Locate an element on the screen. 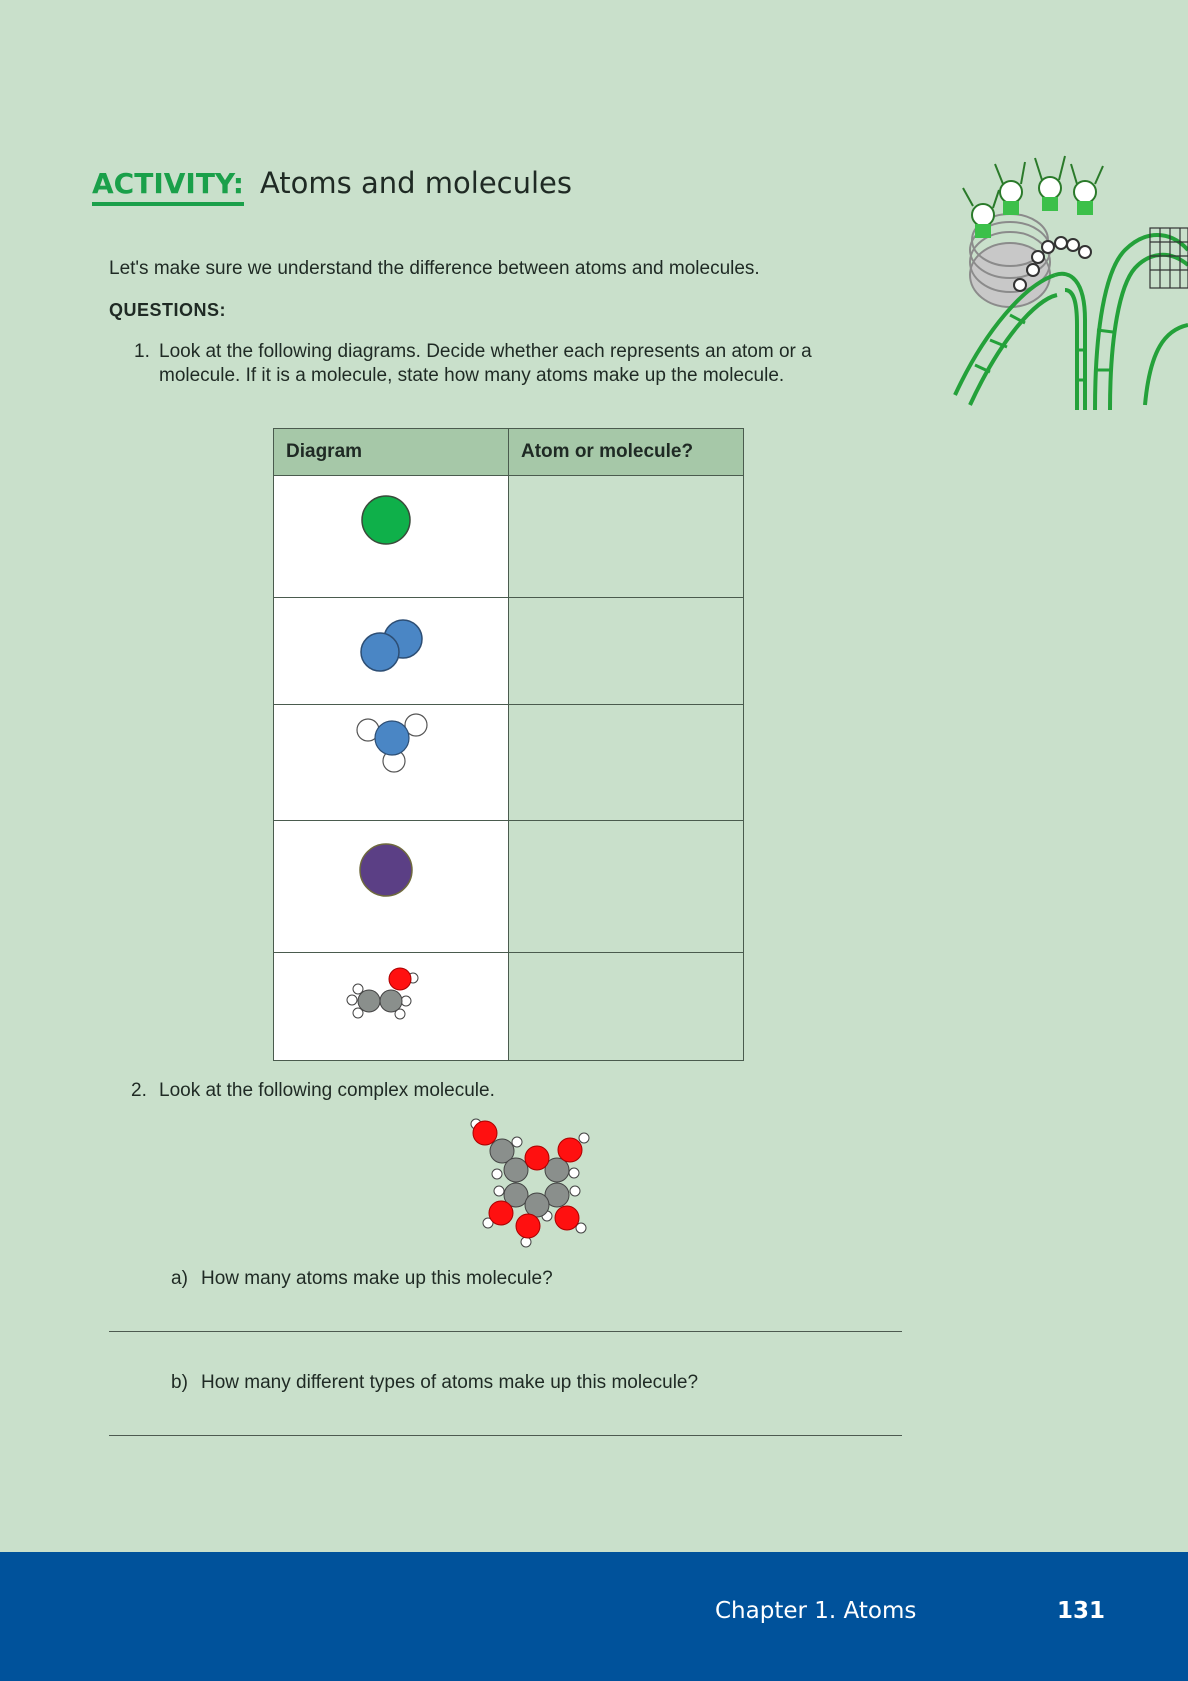  question-2a-label: a) is located at coordinates (179, 1278).